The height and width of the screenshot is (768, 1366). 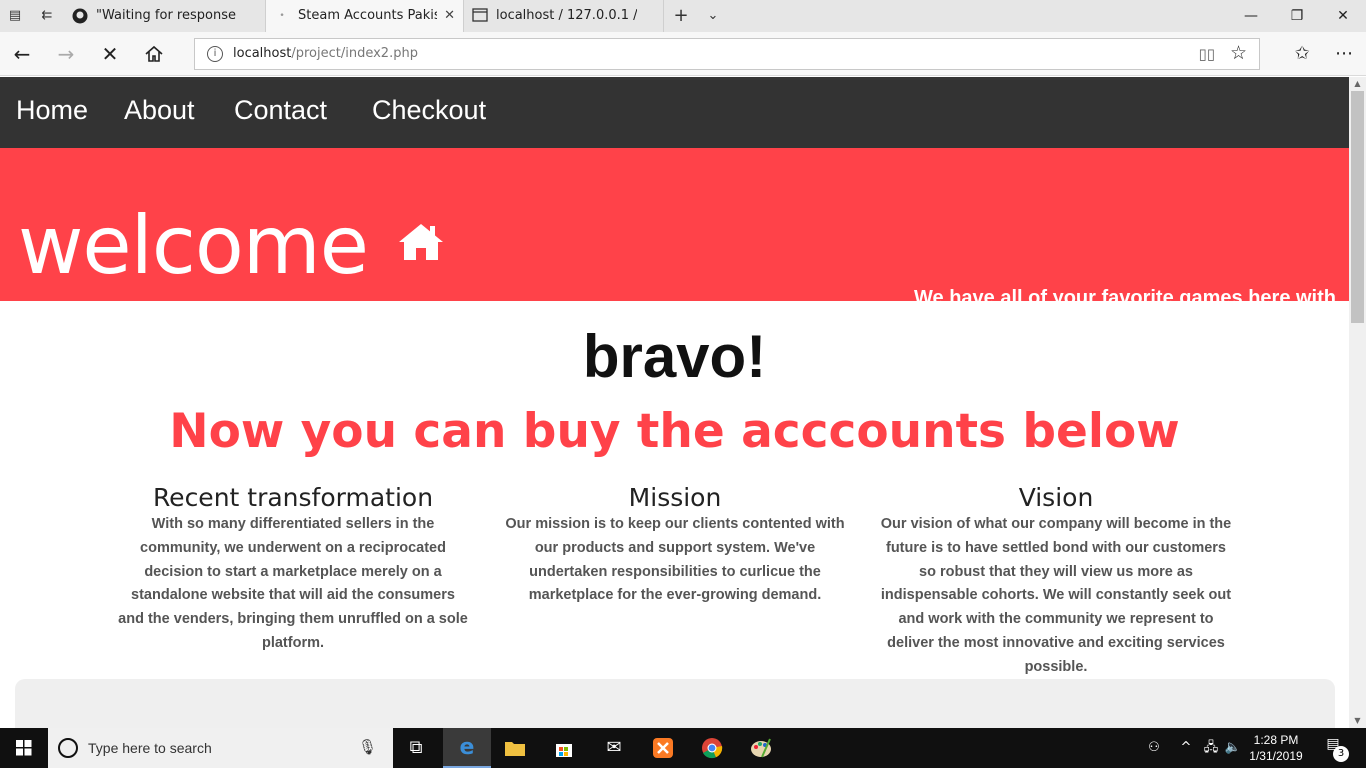 What do you see at coordinates (515, 748) in the screenshot?
I see `file-explorer-icon` at bounding box center [515, 748].